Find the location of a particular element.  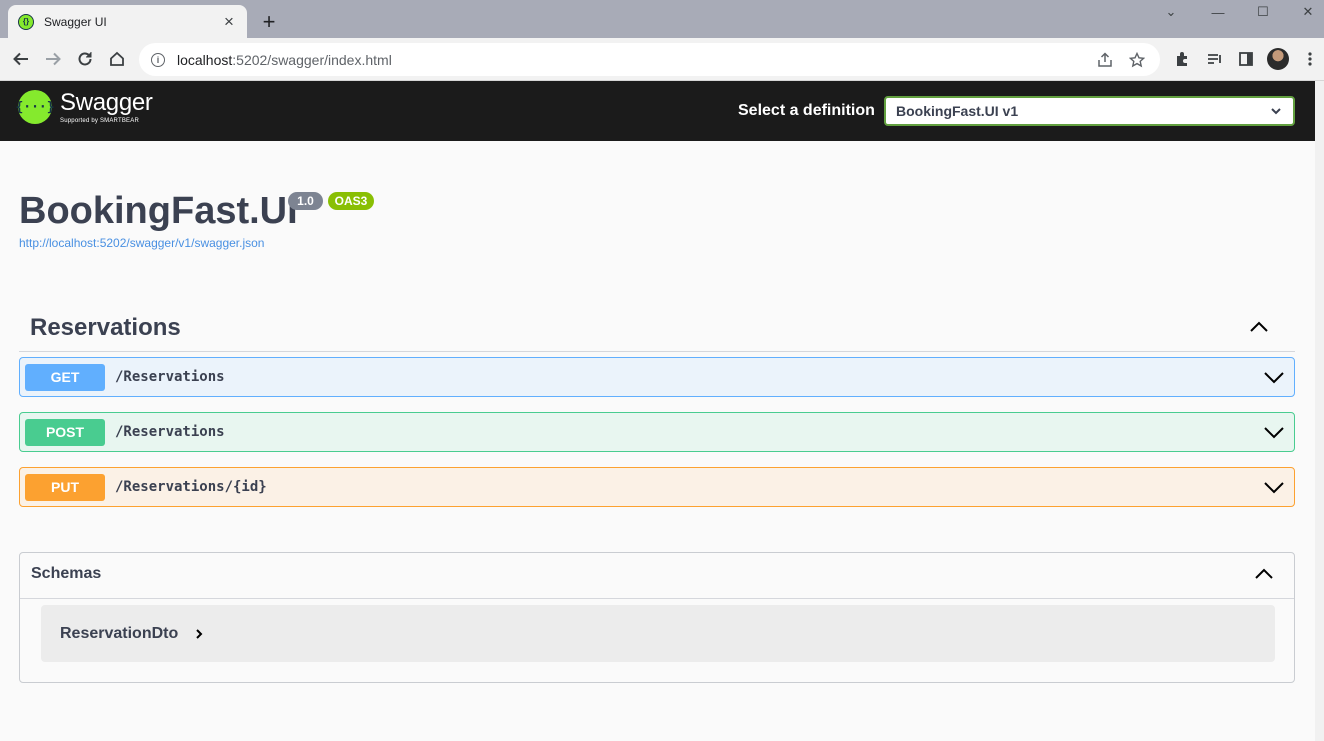

close-tab-icon: × is located at coordinates (229, 22).